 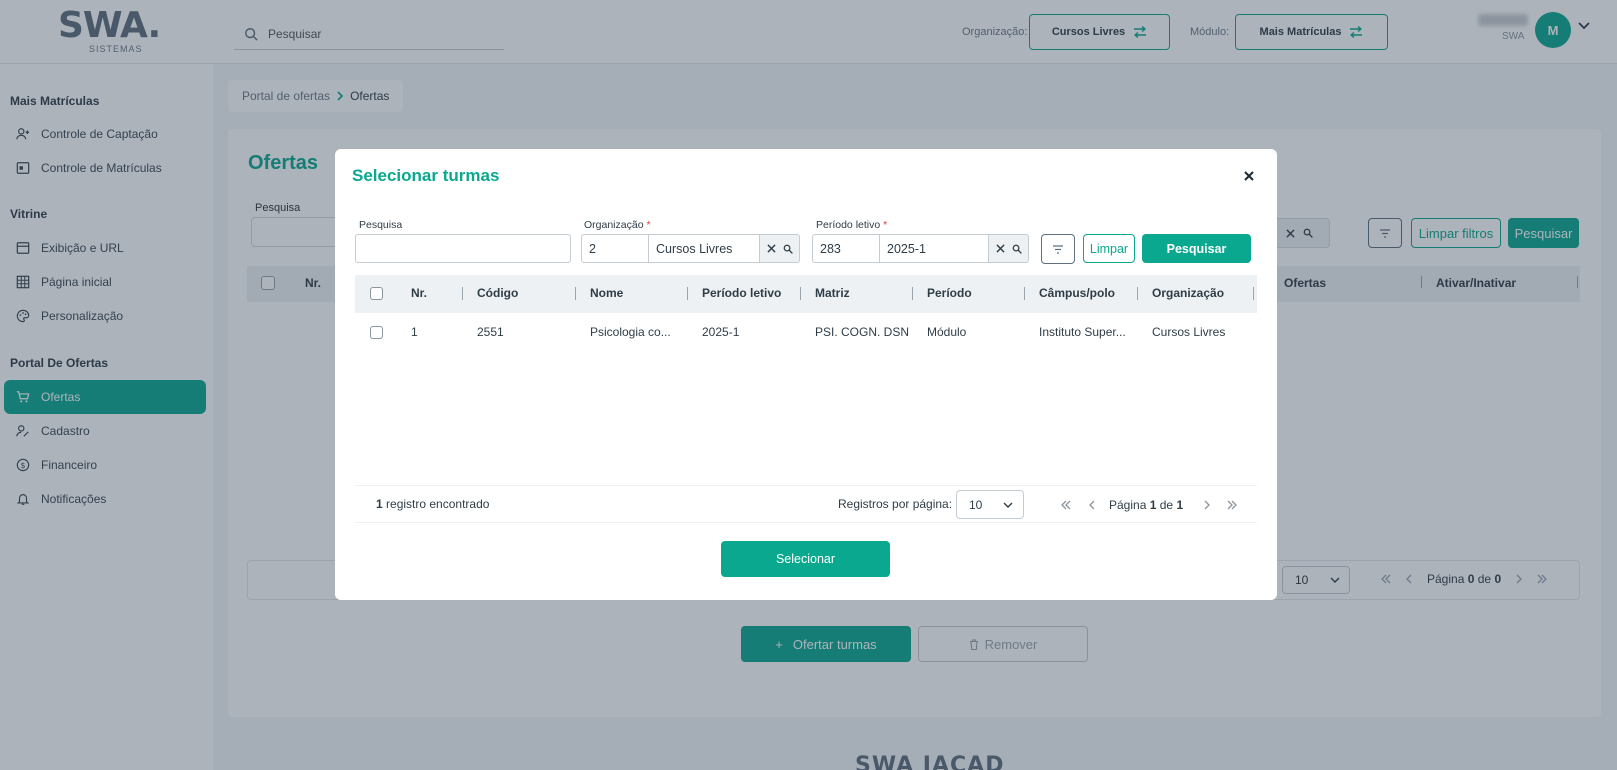 What do you see at coordinates (704, 248) in the screenshot?
I see `organization-name-input: Cursos Livres` at bounding box center [704, 248].